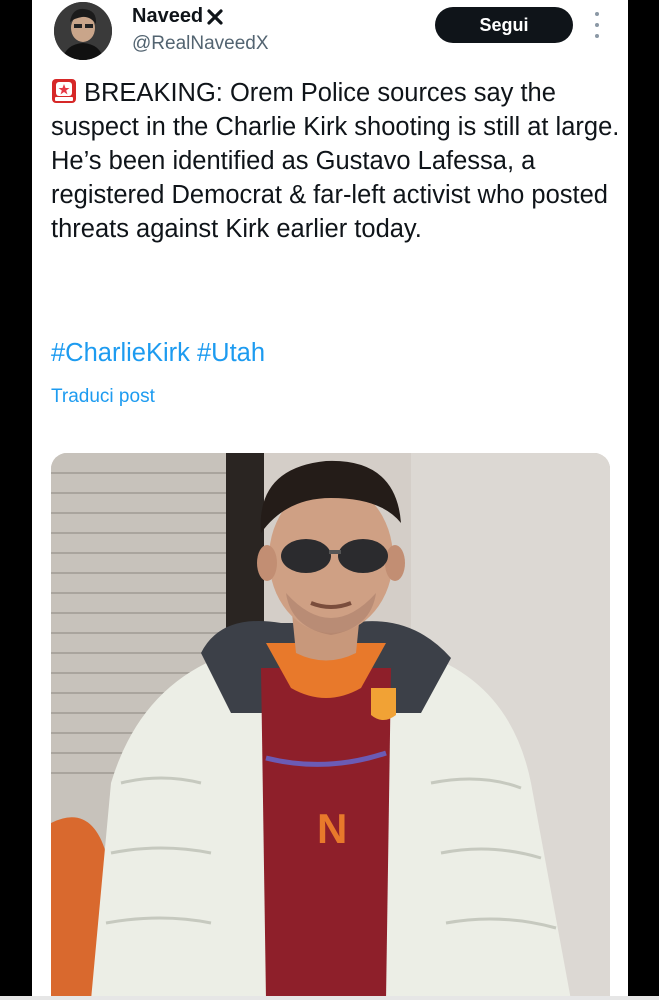 Image resolution: width=659 pixels, height=1000 pixels. I want to click on x-mark-icon, so click(215, 16).